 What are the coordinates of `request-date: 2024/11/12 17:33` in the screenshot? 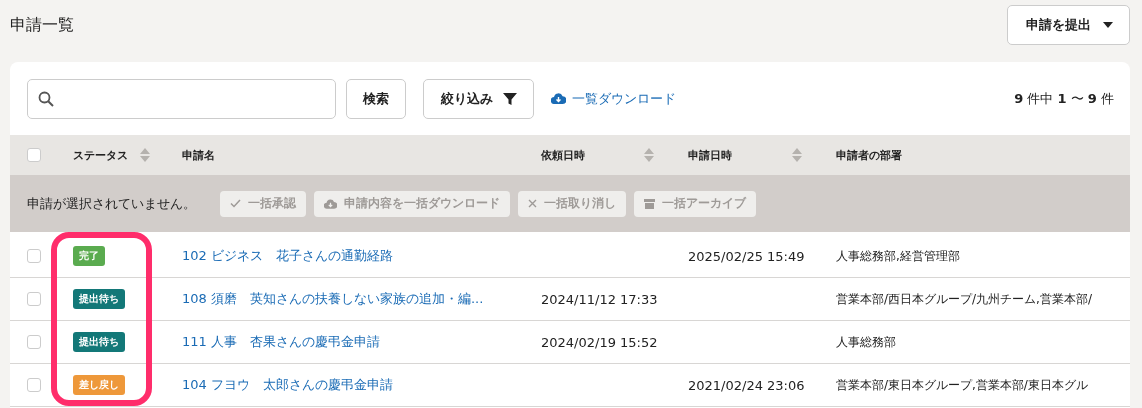 It's located at (599, 299).